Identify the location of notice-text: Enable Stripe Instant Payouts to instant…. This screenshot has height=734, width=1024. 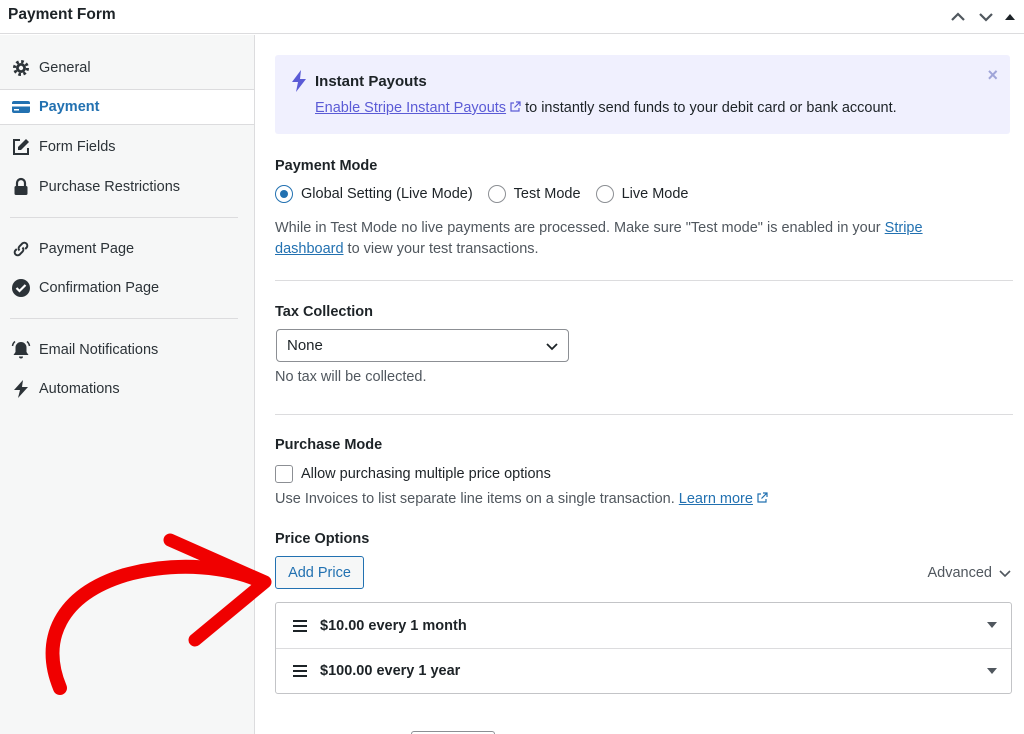
(606, 108).